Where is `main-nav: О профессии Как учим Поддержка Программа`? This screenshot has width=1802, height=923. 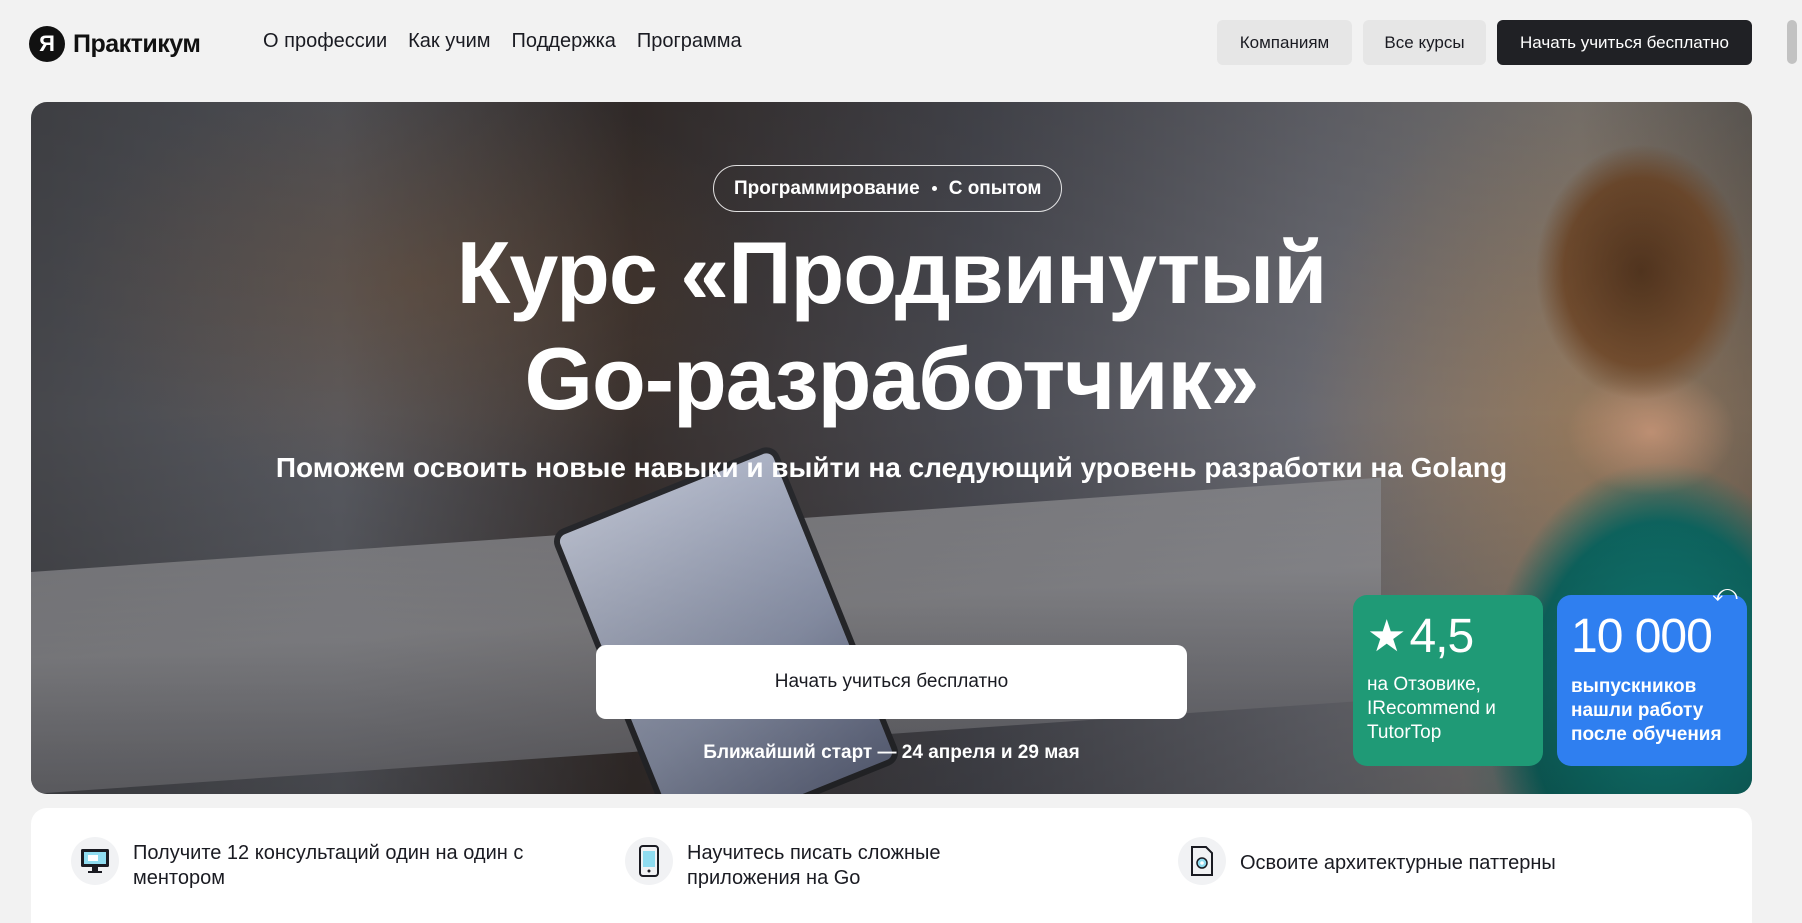 main-nav: О профессии Как учим Поддержка Программа is located at coordinates (502, 41).